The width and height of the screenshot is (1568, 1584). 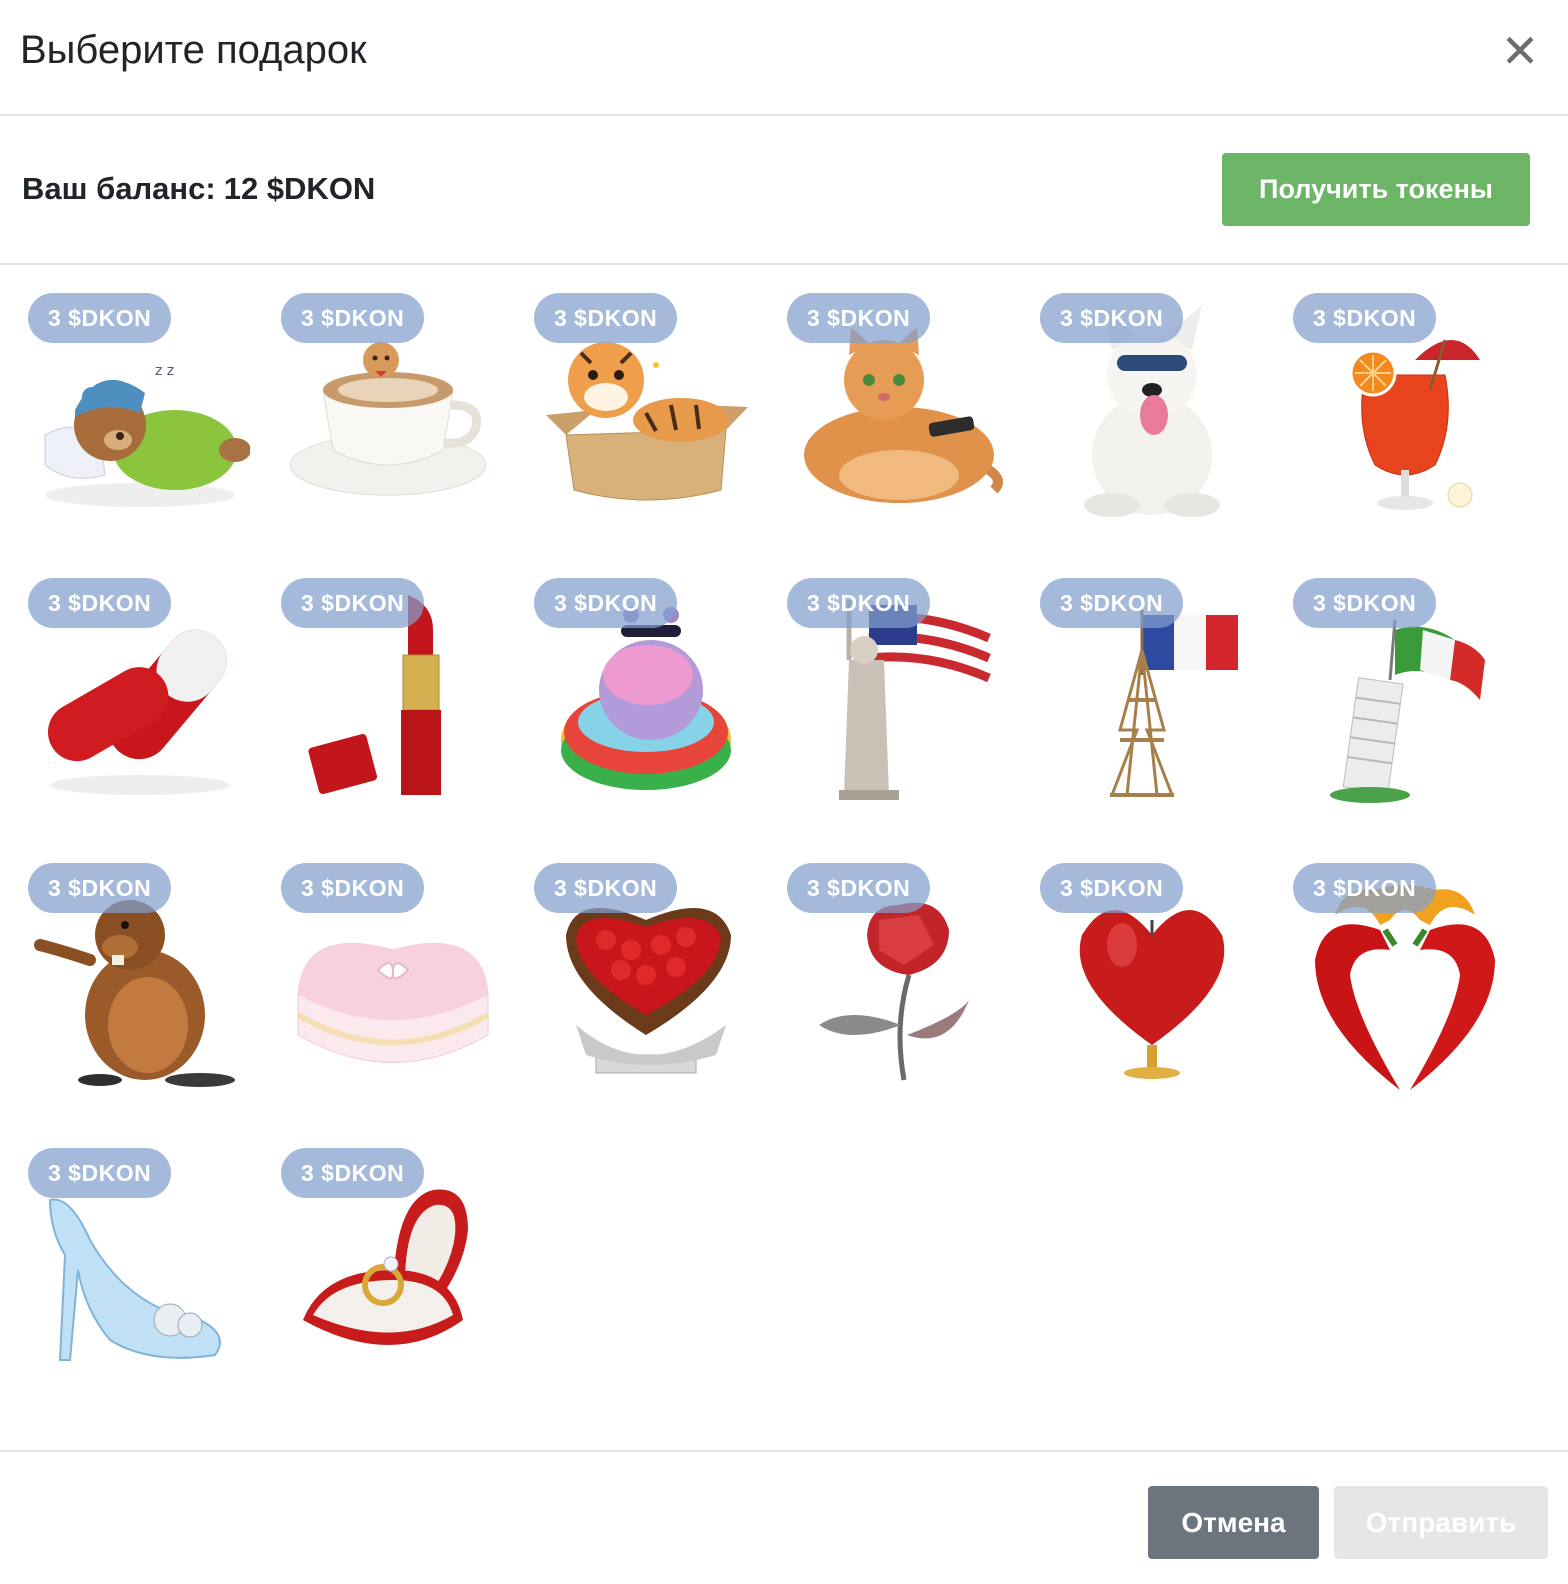 I want to click on balance-label: Ваш баланс:, so click(x=119, y=188).